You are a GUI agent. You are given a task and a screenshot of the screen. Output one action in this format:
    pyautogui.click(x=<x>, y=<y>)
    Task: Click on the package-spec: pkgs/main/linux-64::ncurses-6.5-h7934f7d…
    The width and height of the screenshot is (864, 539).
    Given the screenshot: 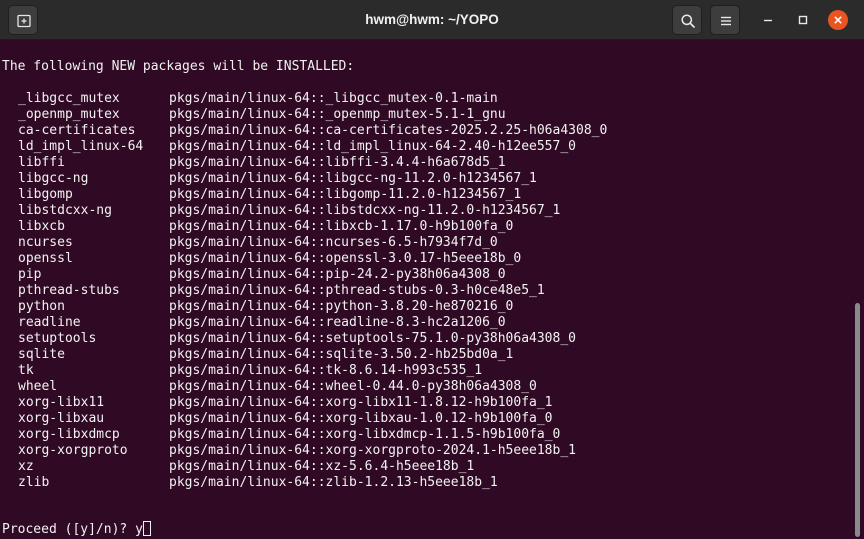 What is the action you would take?
    pyautogui.click(x=333, y=242)
    